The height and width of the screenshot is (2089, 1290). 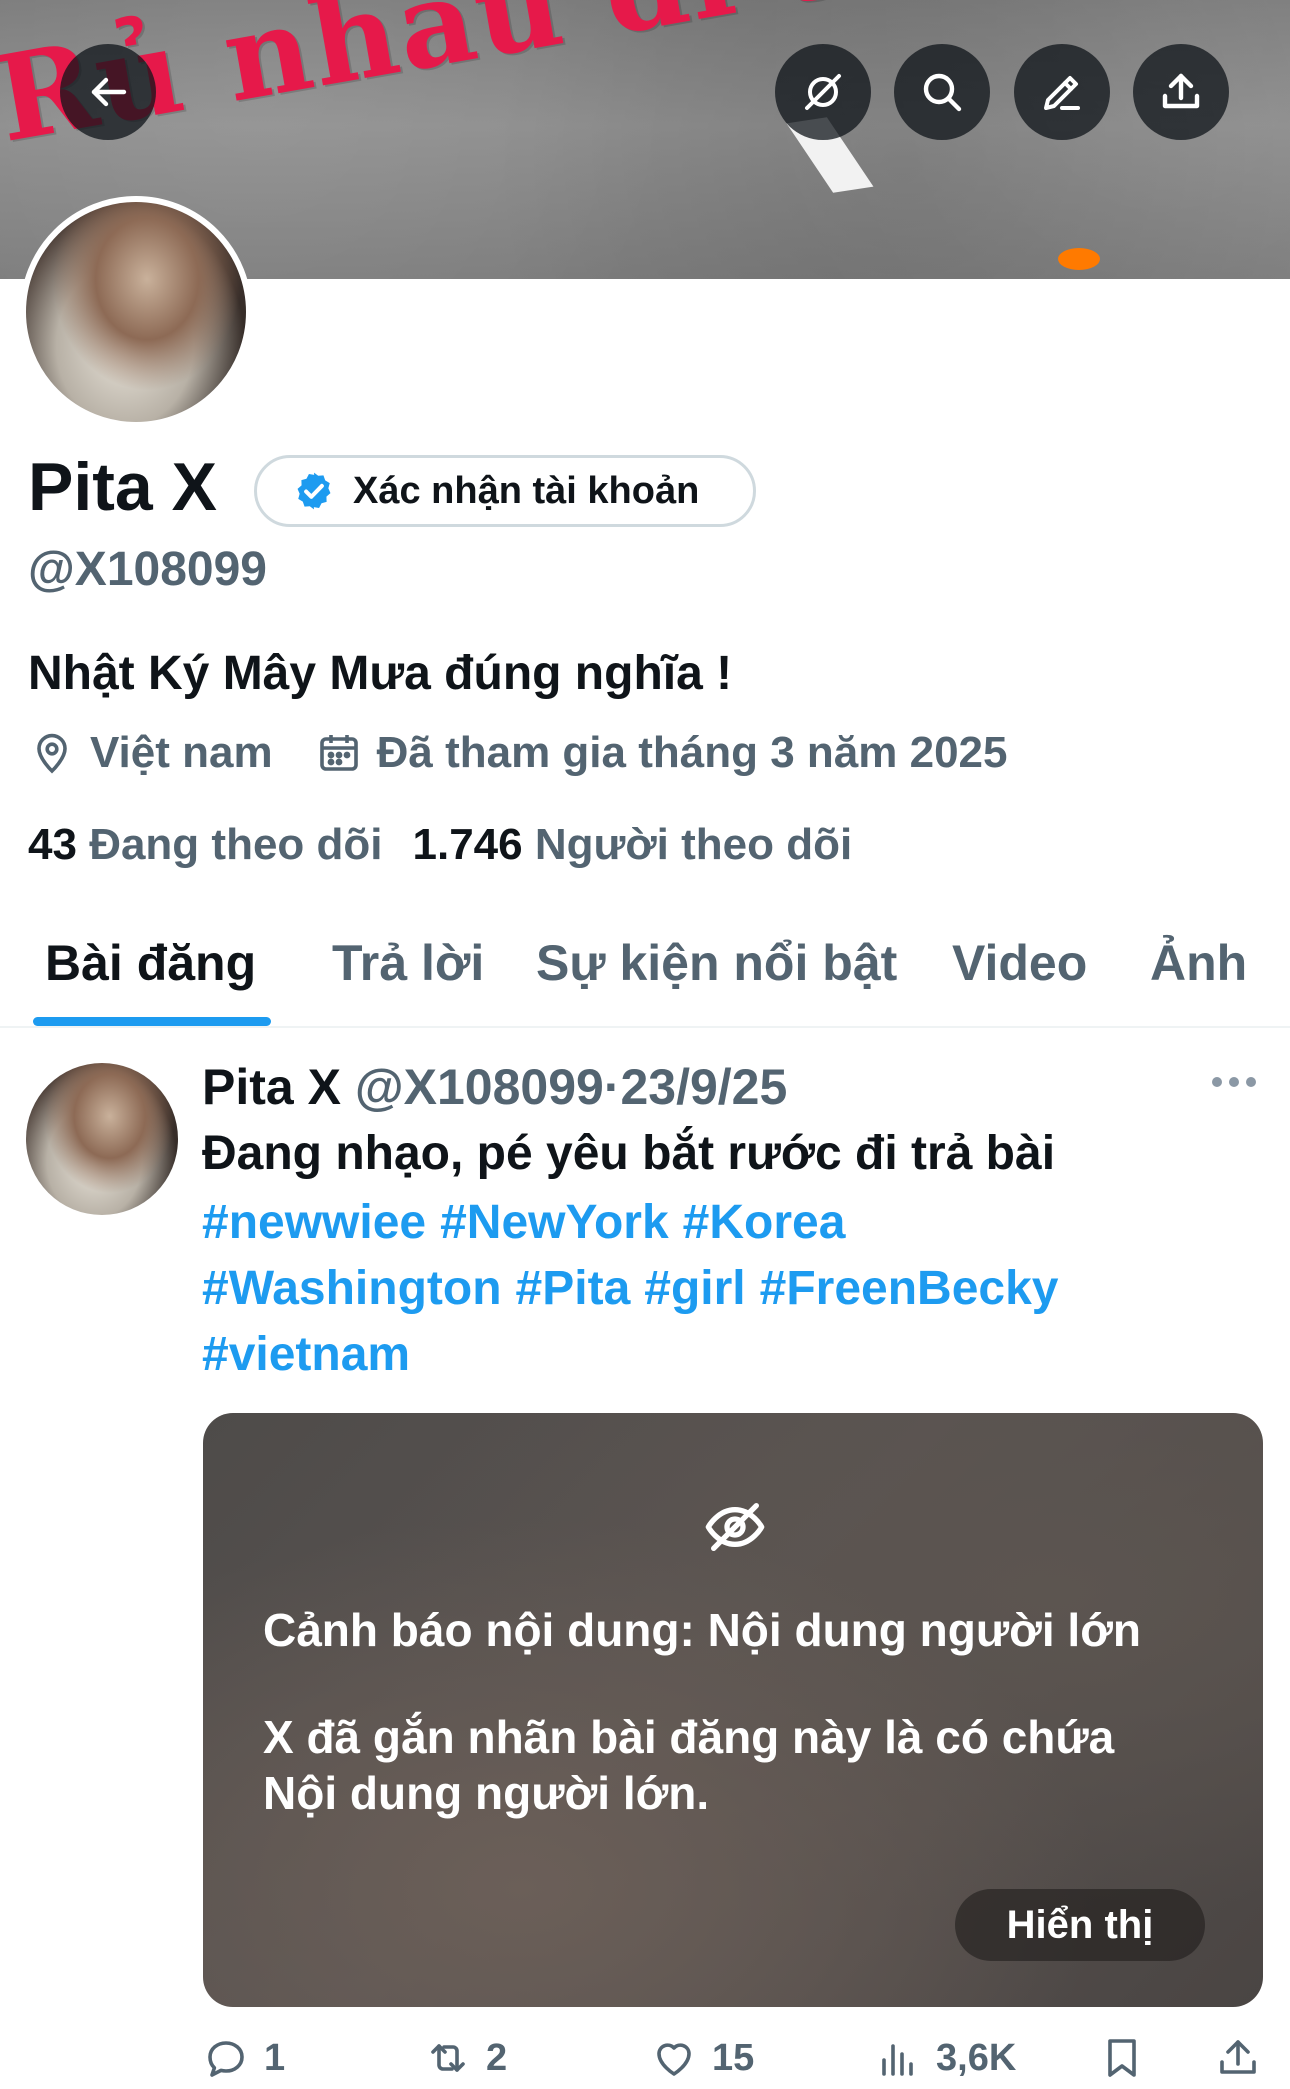 What do you see at coordinates (271, 1087) in the screenshot?
I see `post-author-name: Pita X` at bounding box center [271, 1087].